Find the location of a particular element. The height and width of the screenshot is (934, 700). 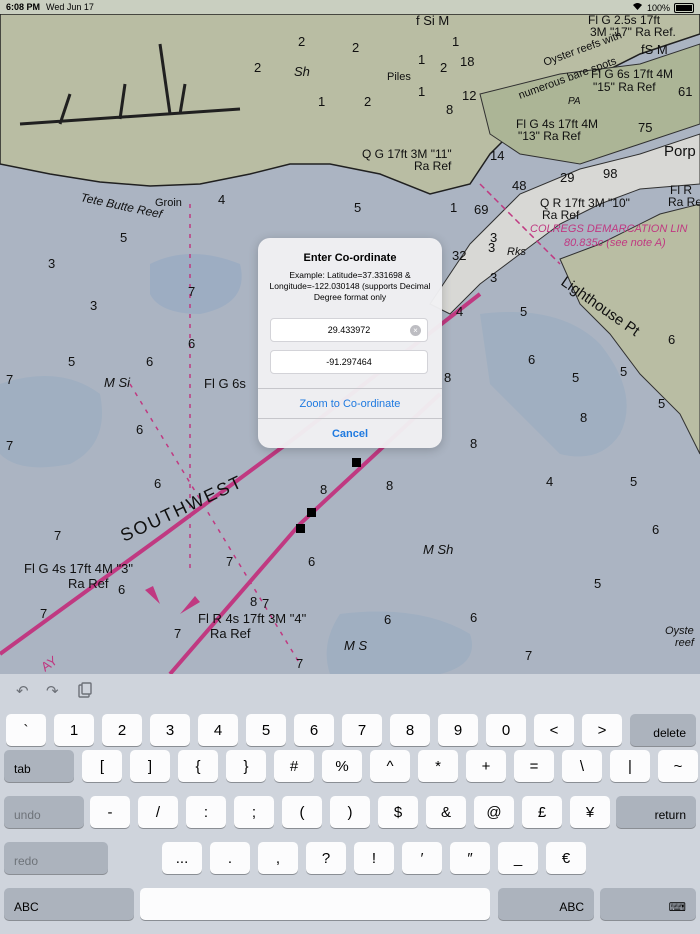

key: / is located at coordinates (158, 812).